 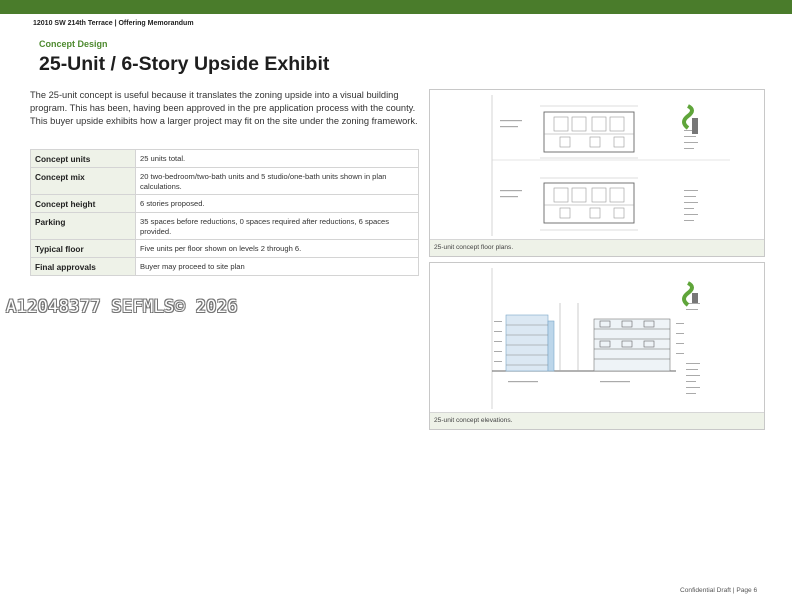 I want to click on fact-label: Concept units, so click(x=83, y=158).